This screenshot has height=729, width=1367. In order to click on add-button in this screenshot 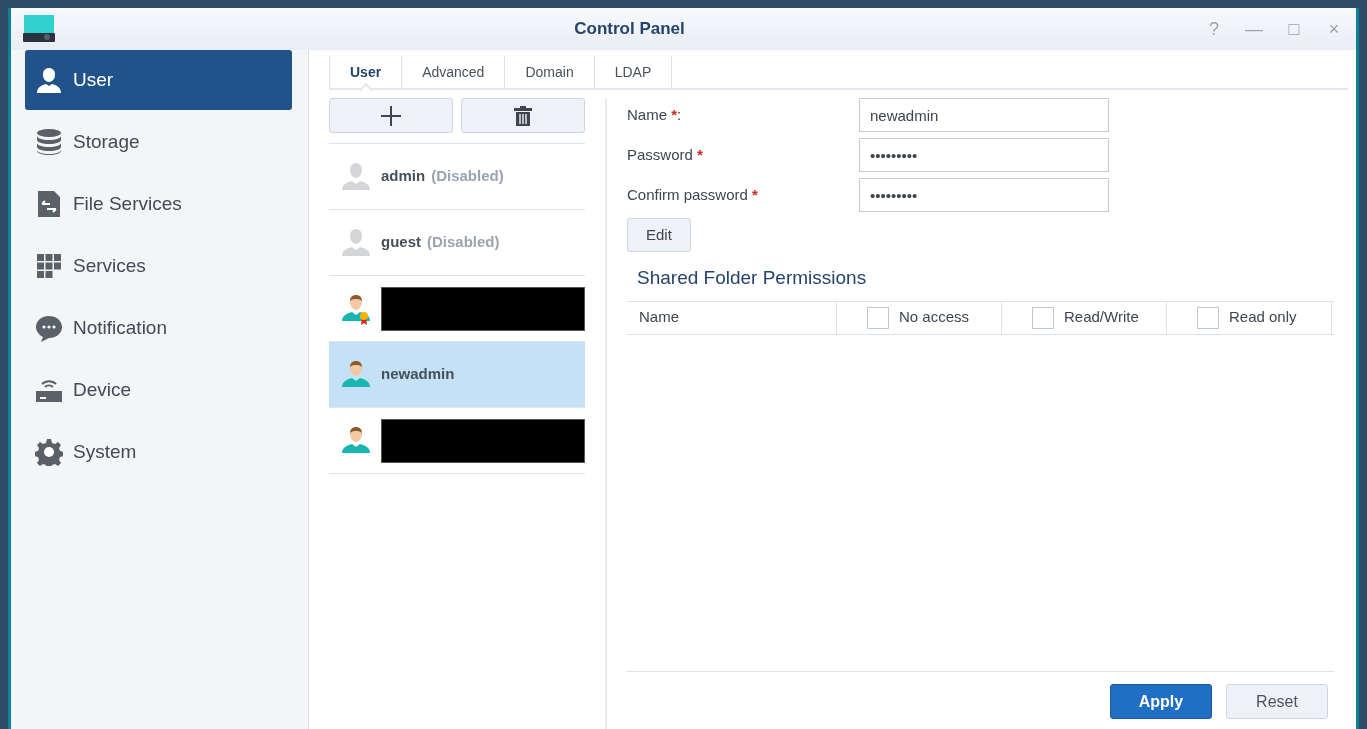, I will do `click(391, 115)`.